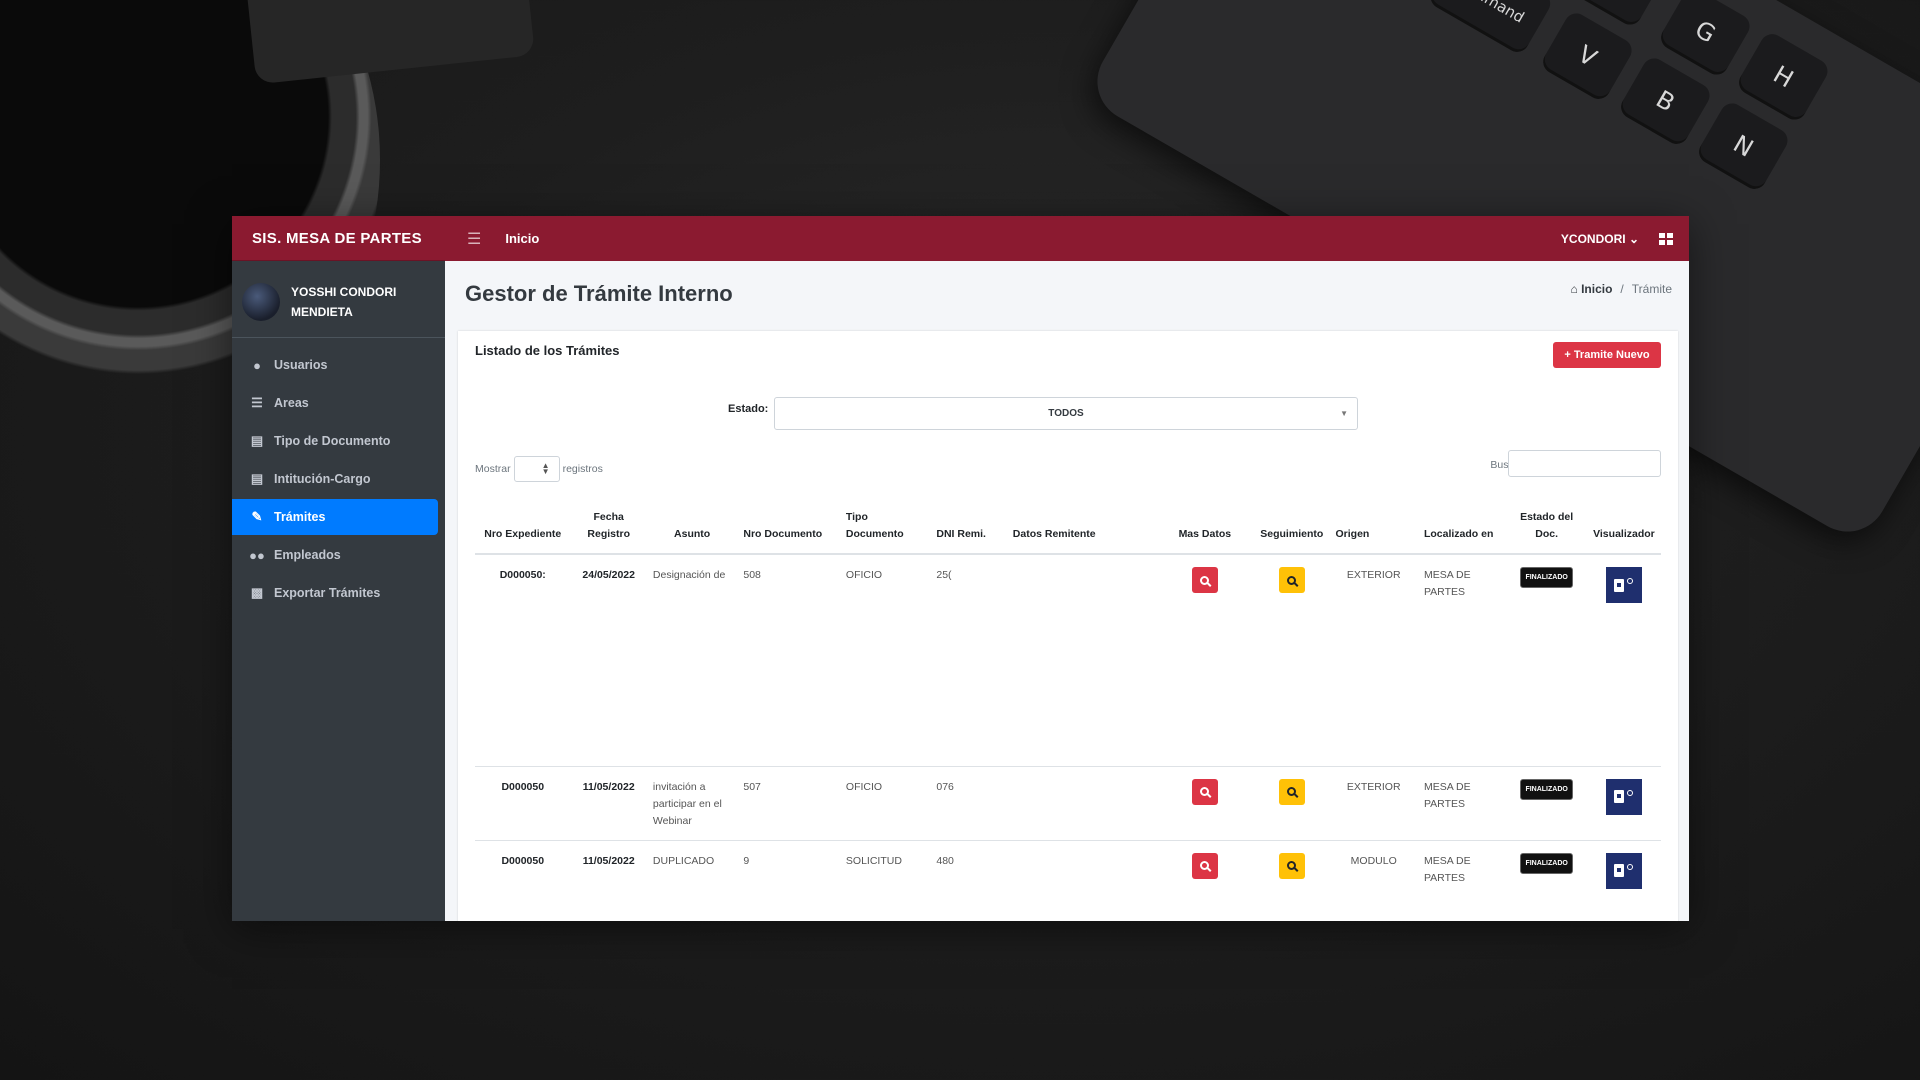 The height and width of the screenshot is (1080, 1920). What do you see at coordinates (885, 876) in the screenshot?
I see `cell-tipo-documento: SOLICITUD` at bounding box center [885, 876].